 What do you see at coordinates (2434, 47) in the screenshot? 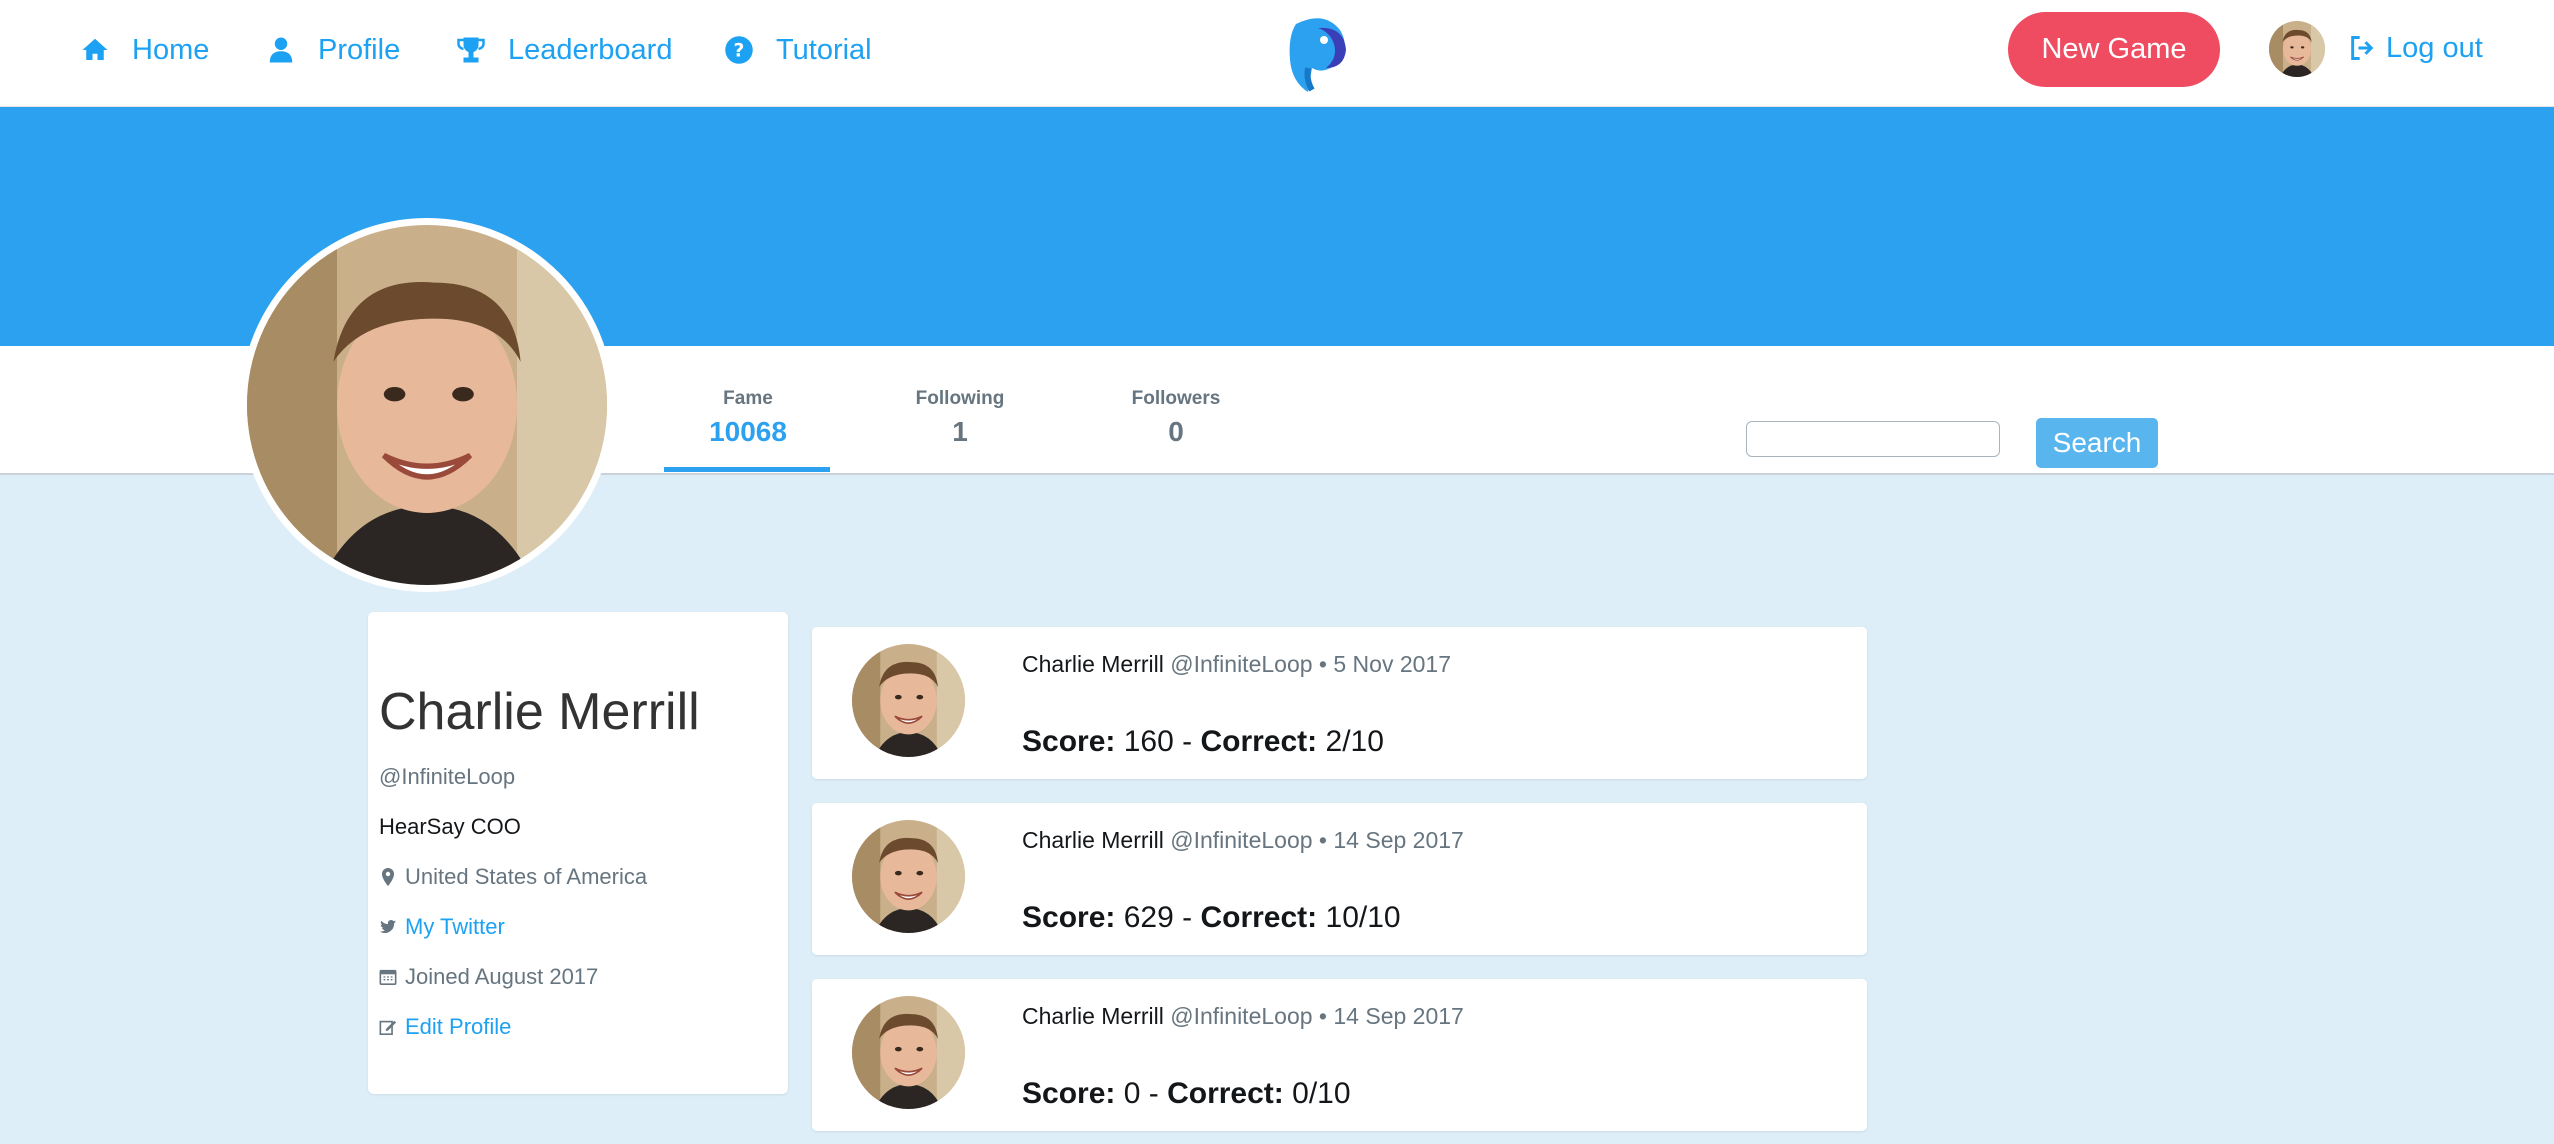
I see `logout-label: Log out` at bounding box center [2434, 47].